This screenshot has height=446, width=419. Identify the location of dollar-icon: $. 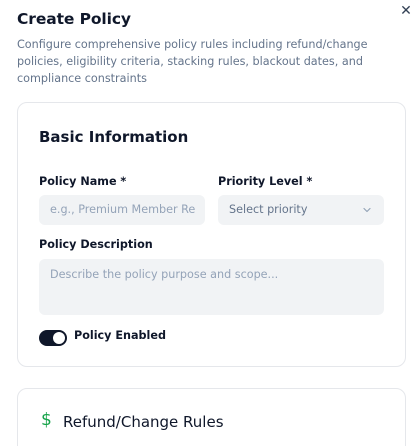
(46, 420).